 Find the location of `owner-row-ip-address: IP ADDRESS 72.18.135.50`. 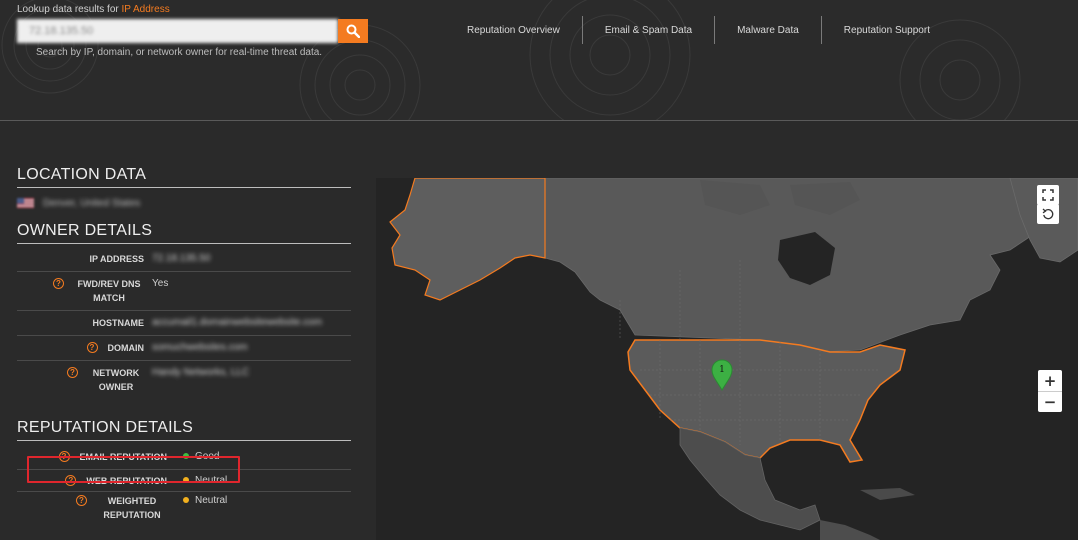

owner-row-ip-address: IP ADDRESS 72.18.135.50 is located at coordinates (184, 259).